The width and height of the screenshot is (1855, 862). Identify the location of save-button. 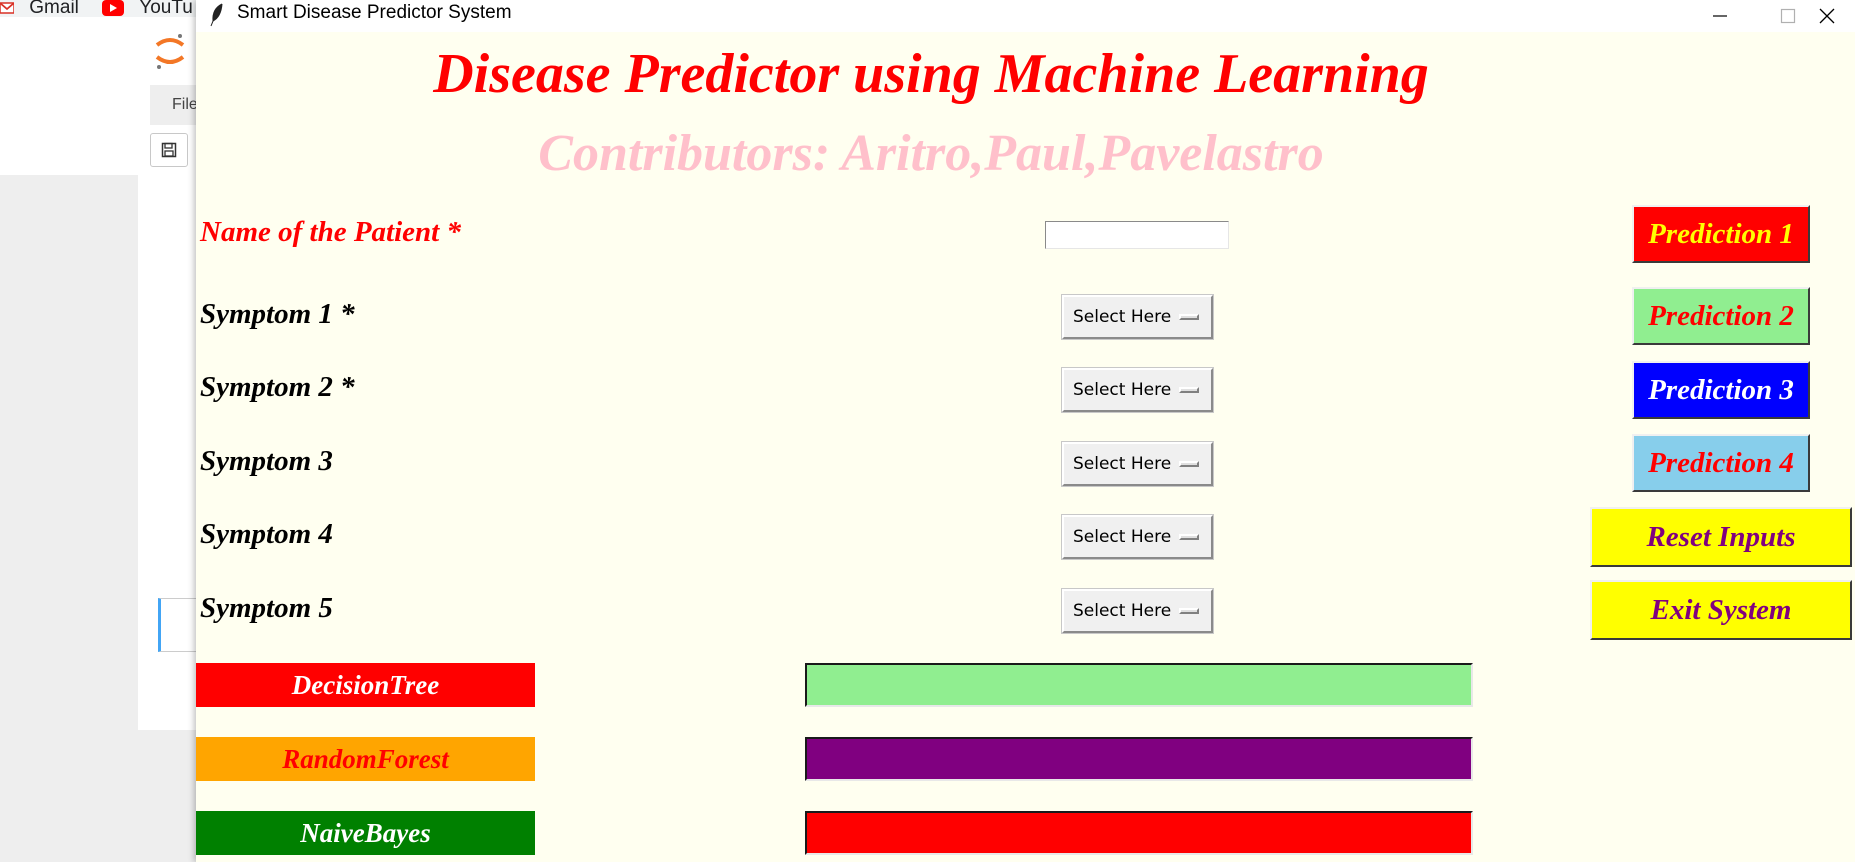
(169, 150).